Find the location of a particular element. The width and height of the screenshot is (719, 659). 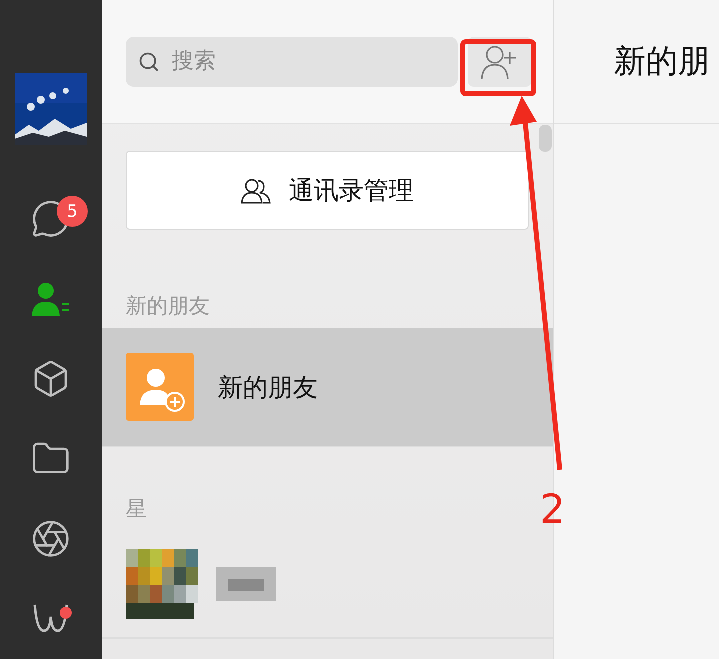

people-icon is located at coordinates (256, 191).